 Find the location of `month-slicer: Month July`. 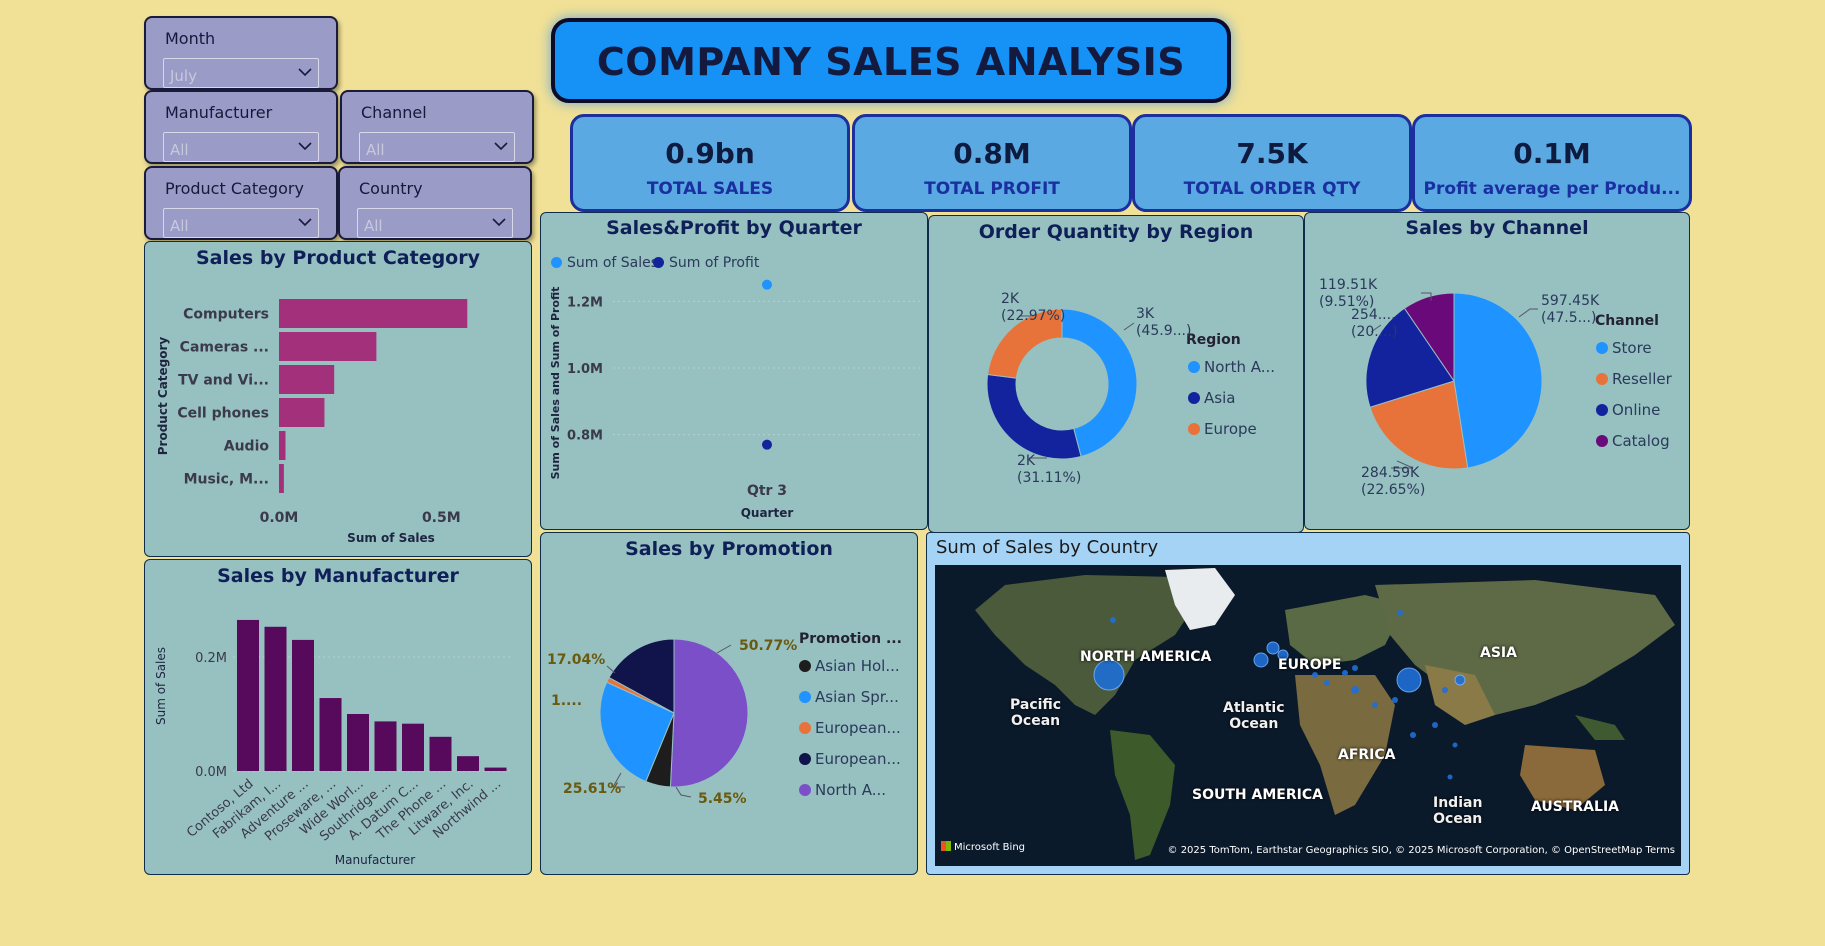

month-slicer: Month July is located at coordinates (241, 53).